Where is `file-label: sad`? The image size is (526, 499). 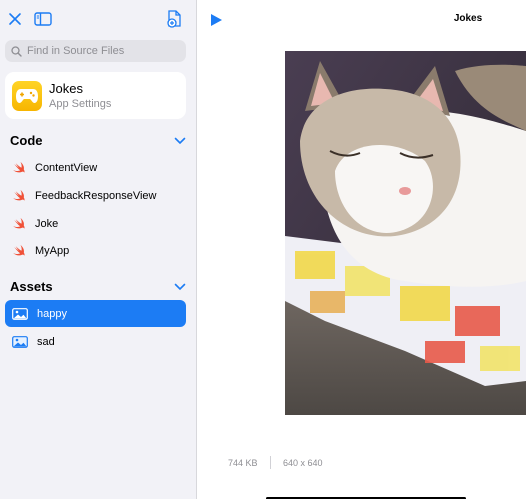
file-label: sad is located at coordinates (46, 341).